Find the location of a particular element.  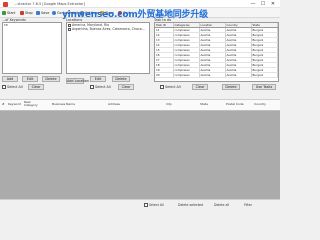

row-number-header: # is located at coordinates (3, 104).